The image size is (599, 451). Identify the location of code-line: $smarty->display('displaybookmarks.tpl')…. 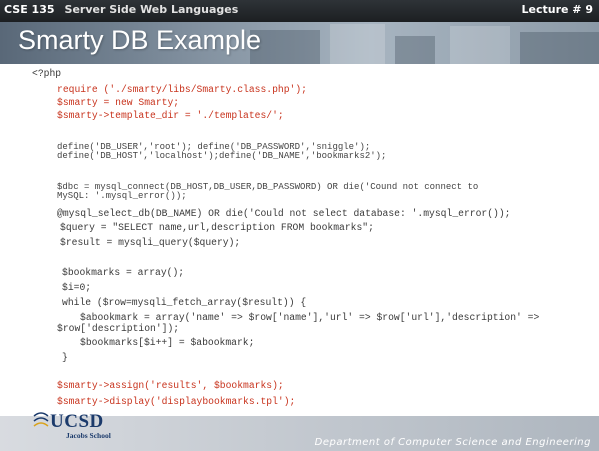
(176, 401).